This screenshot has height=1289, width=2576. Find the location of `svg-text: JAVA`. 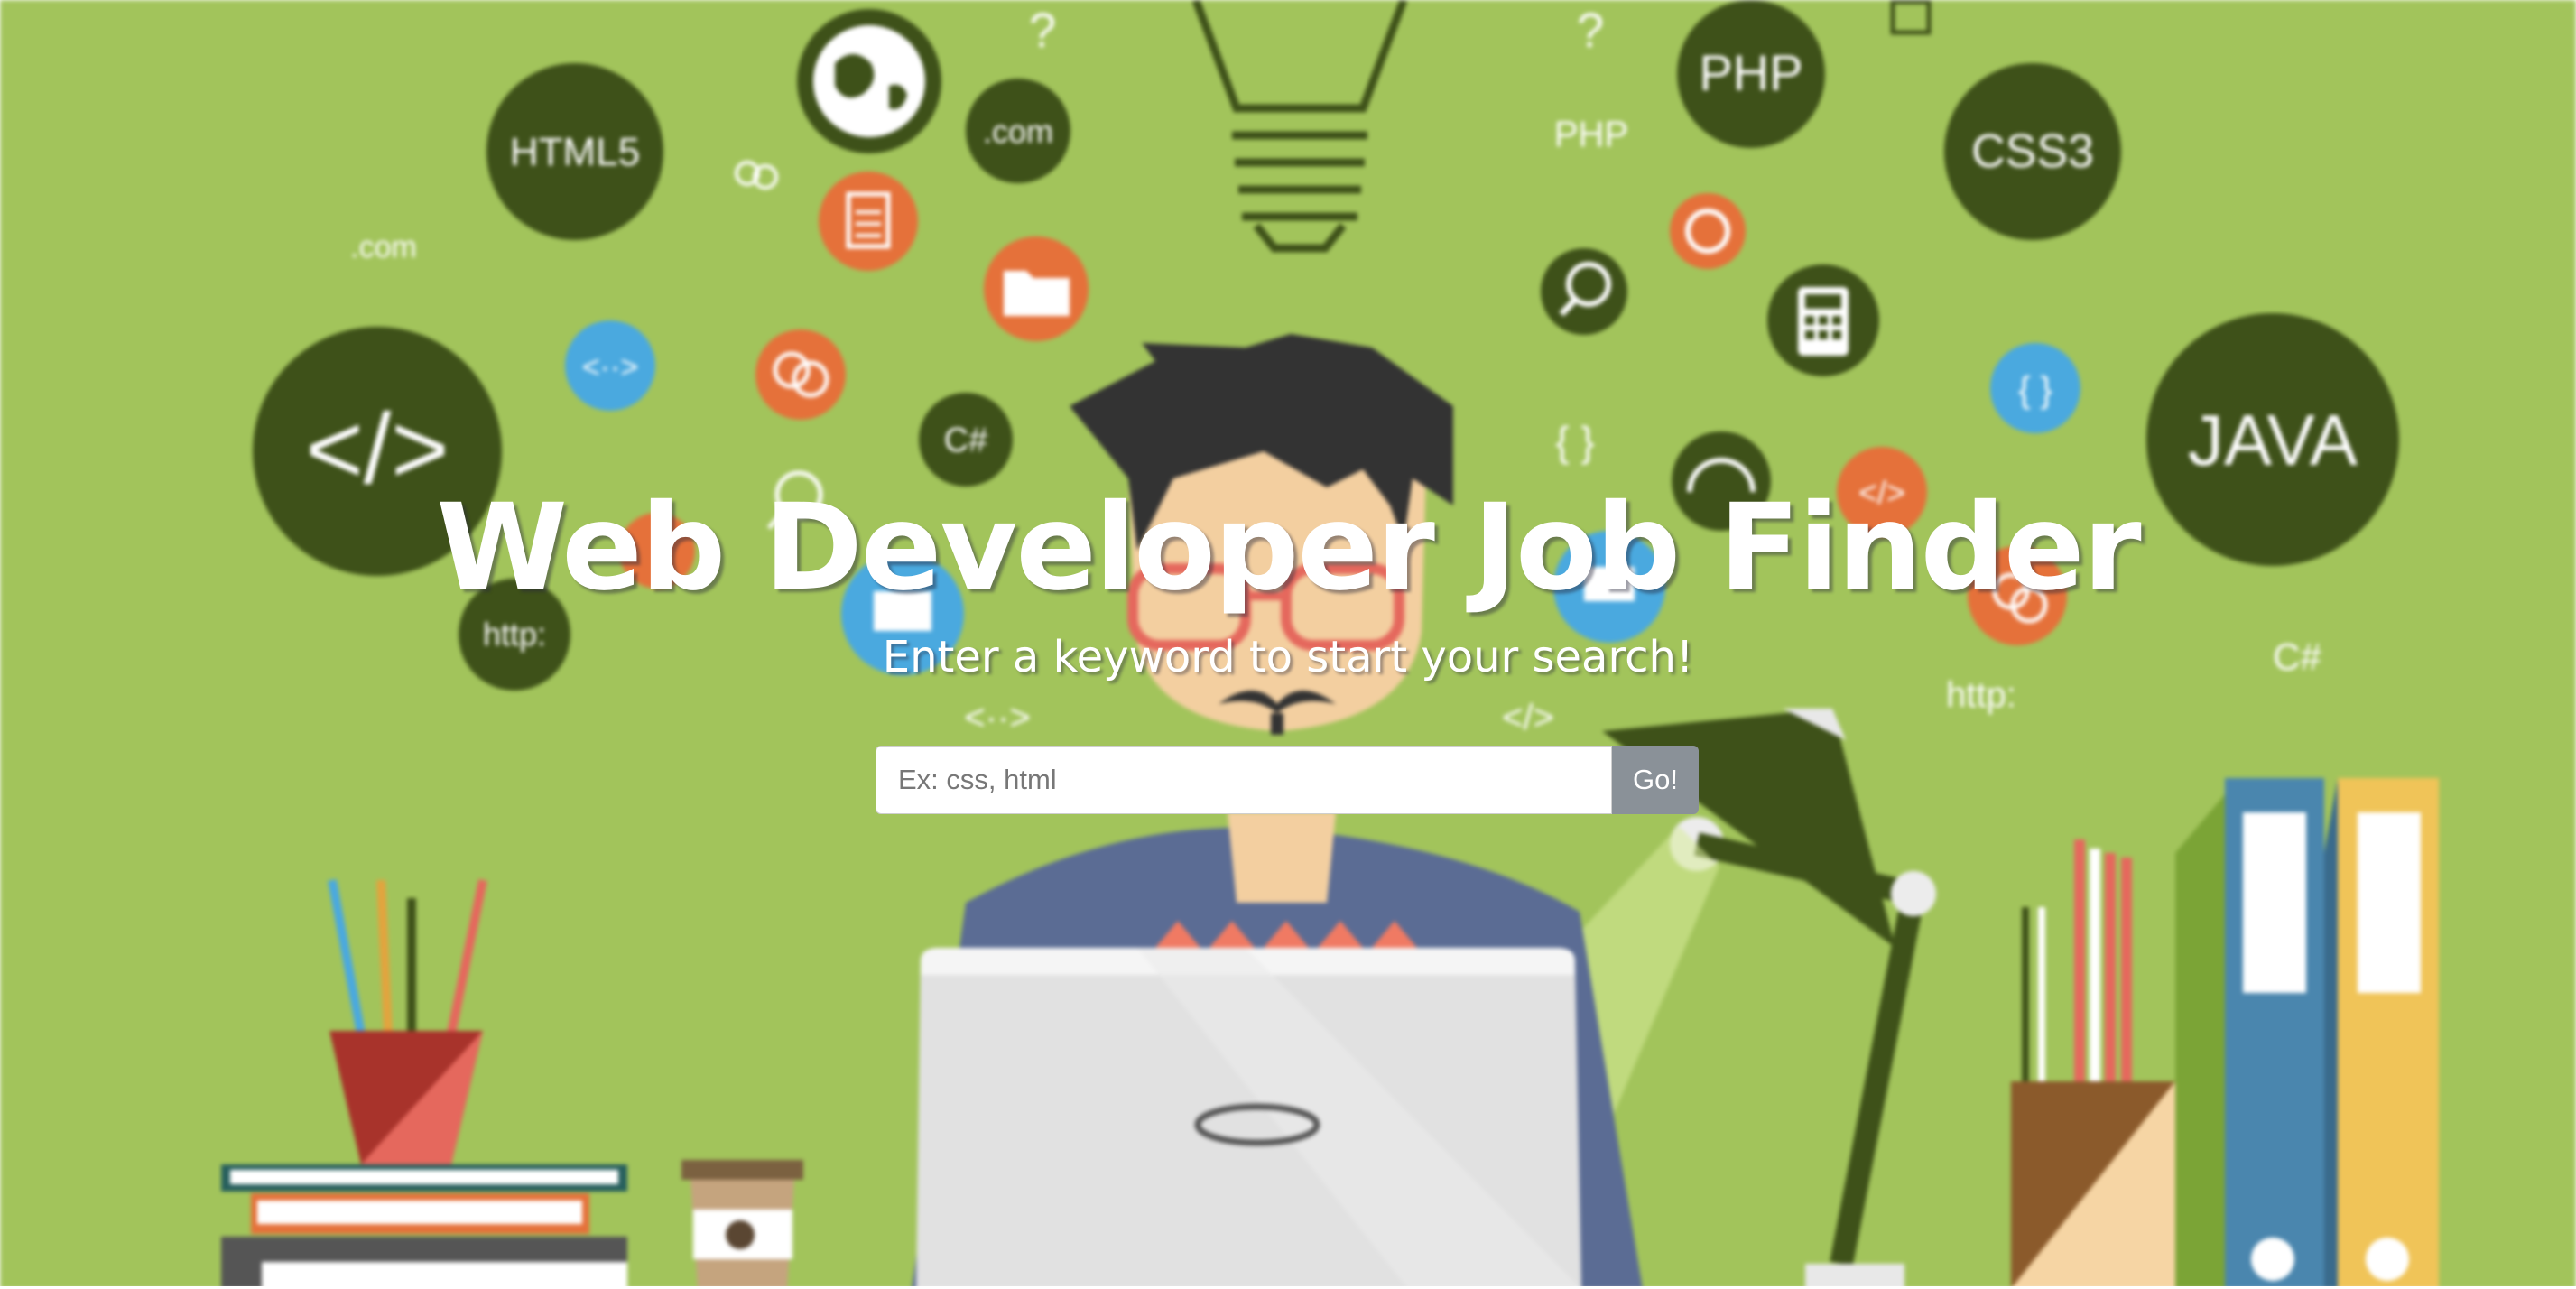

svg-text: JAVA is located at coordinates (2273, 440).